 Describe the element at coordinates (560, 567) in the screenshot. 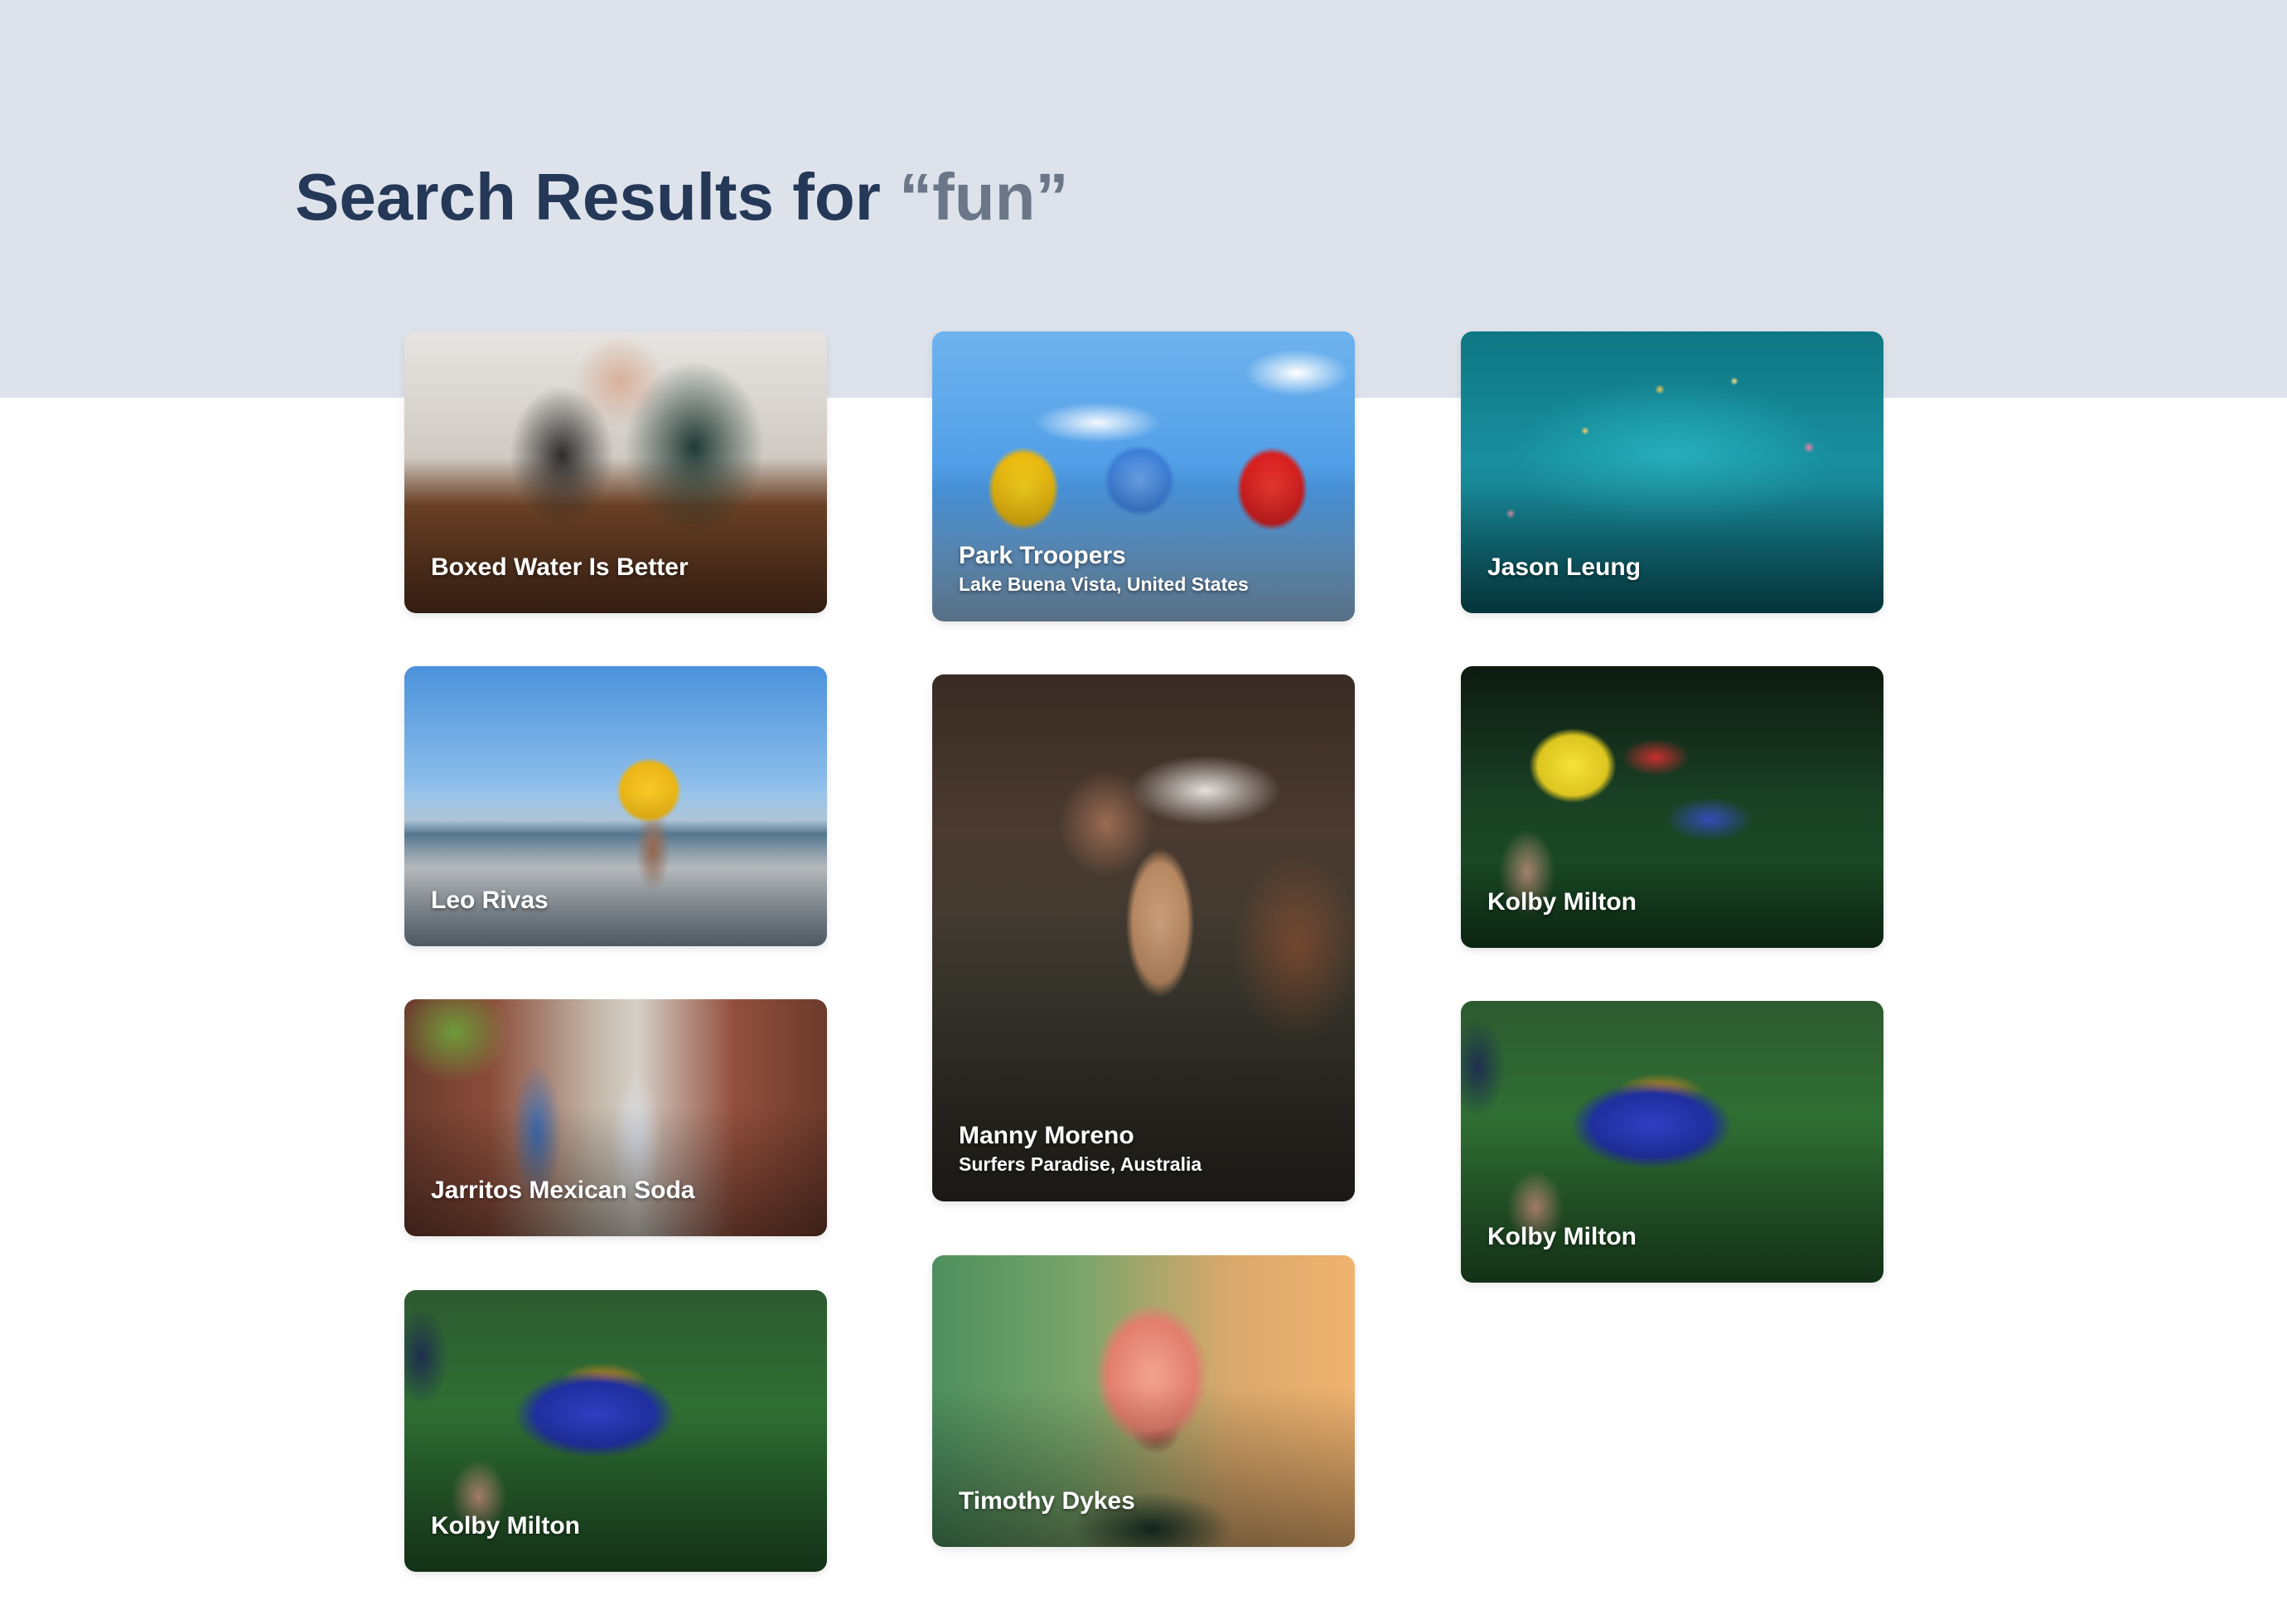

I see `result-title: Boxed Water Is Better` at that location.